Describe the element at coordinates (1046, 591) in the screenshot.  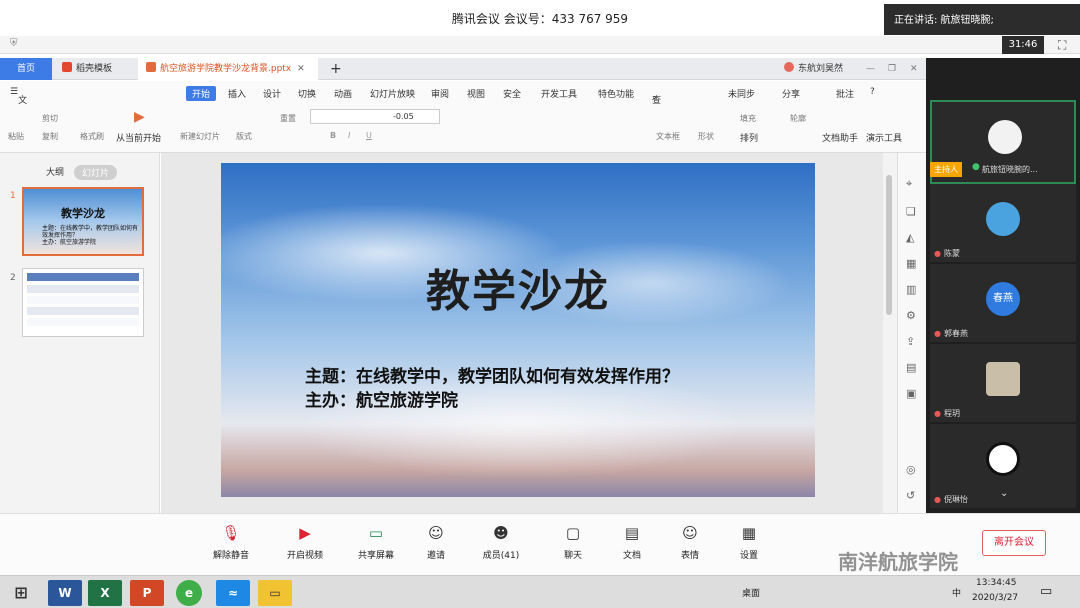
I see `notification-icon: ▭` at that location.